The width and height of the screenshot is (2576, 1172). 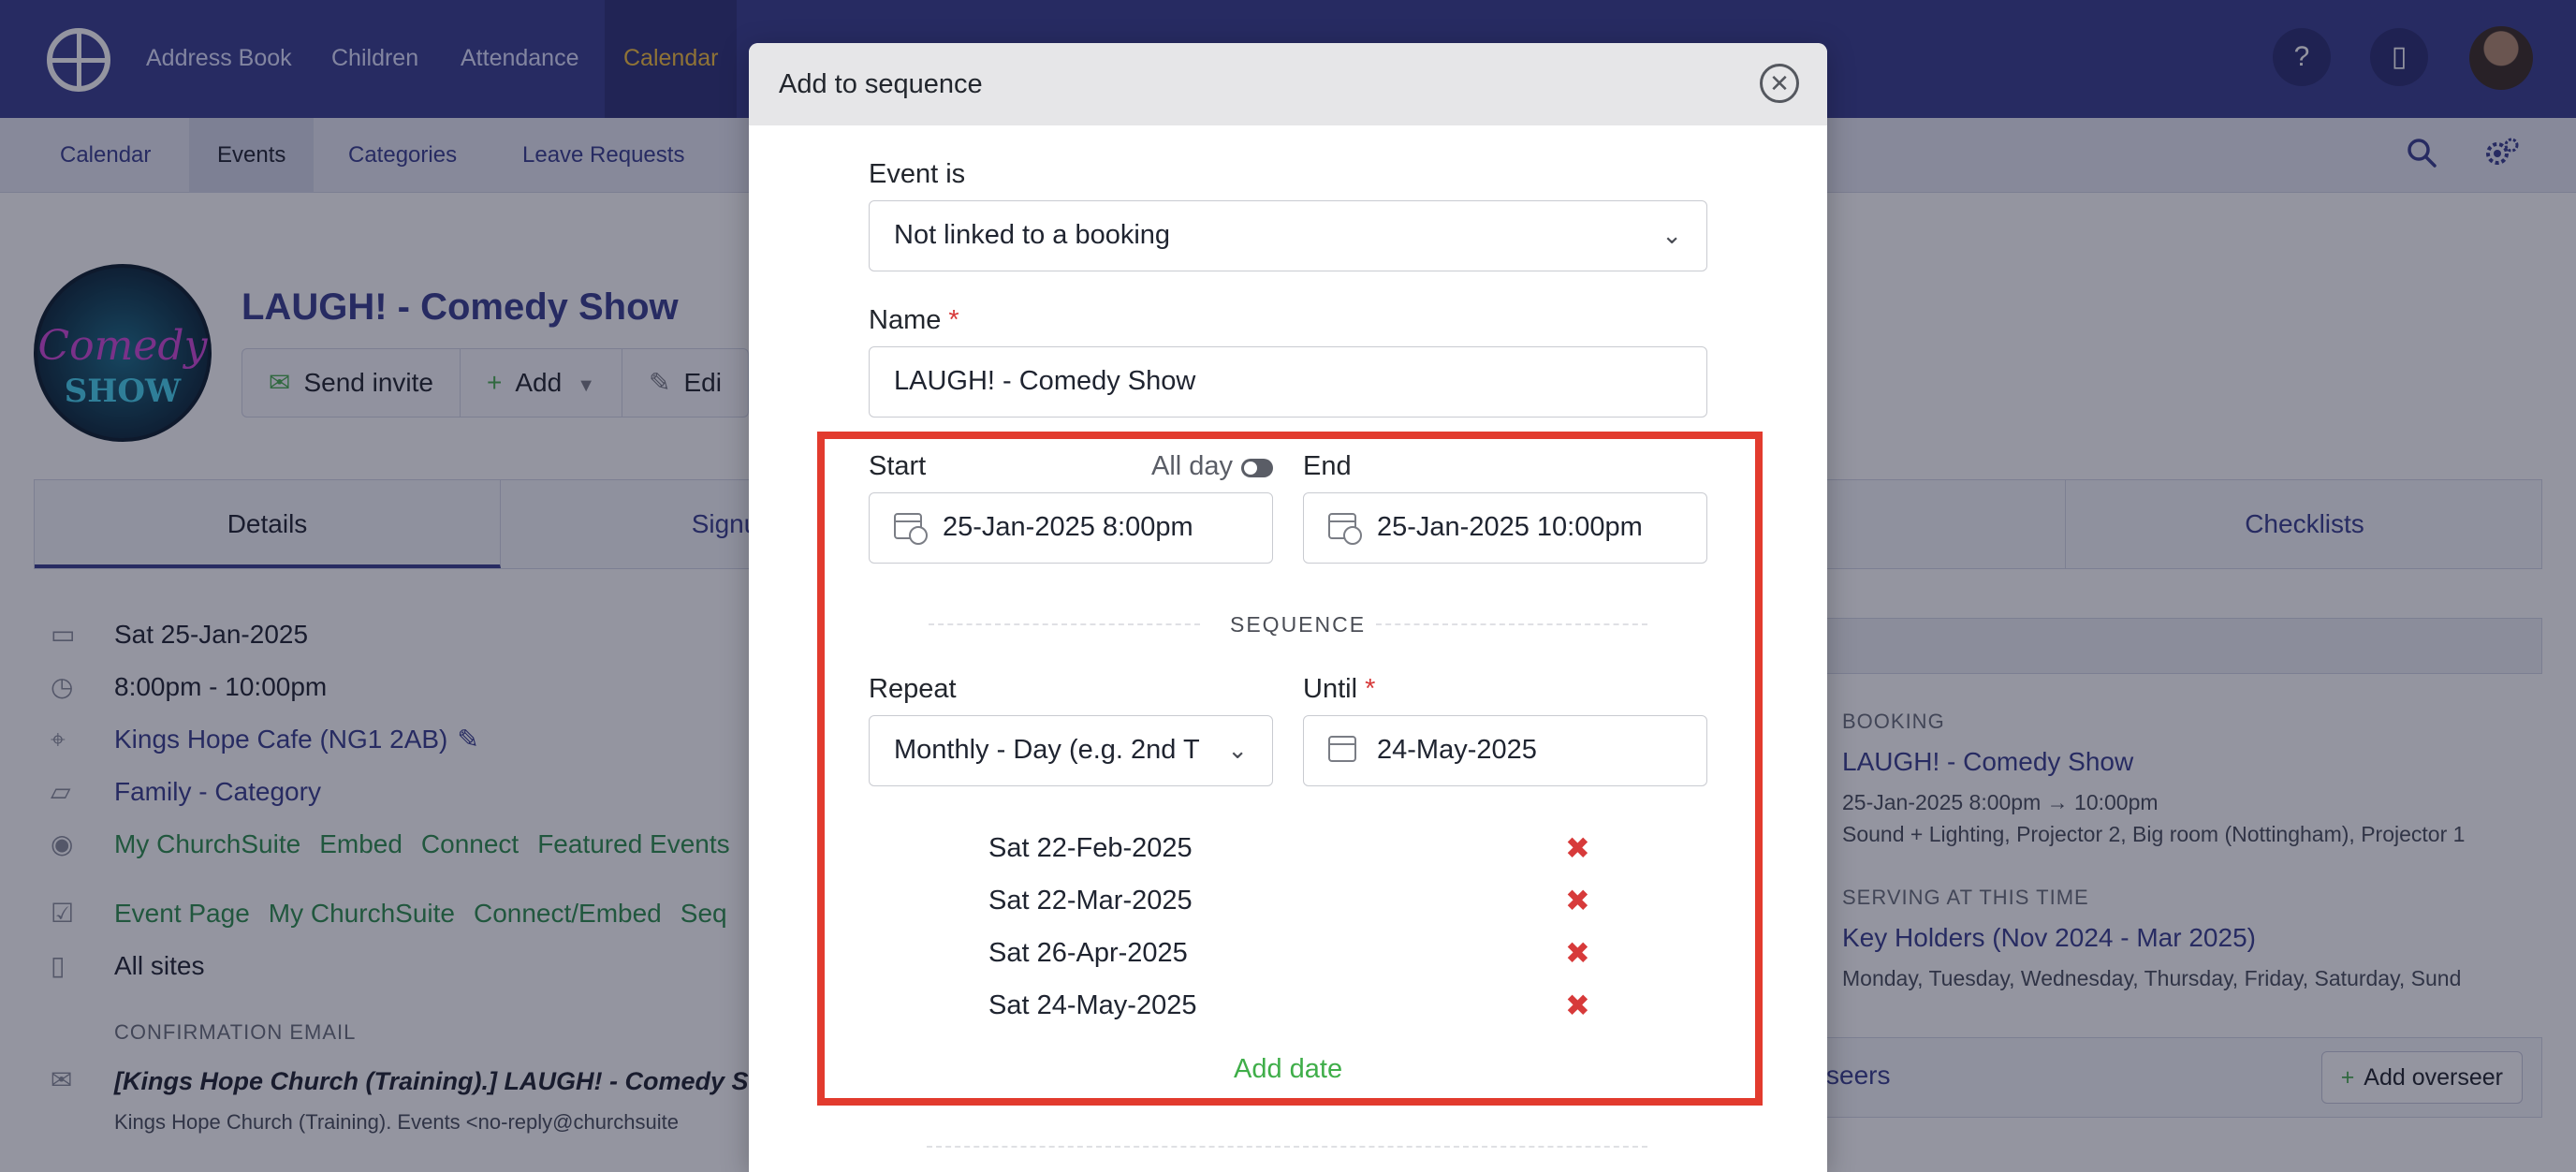 What do you see at coordinates (881, 84) in the screenshot?
I see `modal-title: Add to sequence` at bounding box center [881, 84].